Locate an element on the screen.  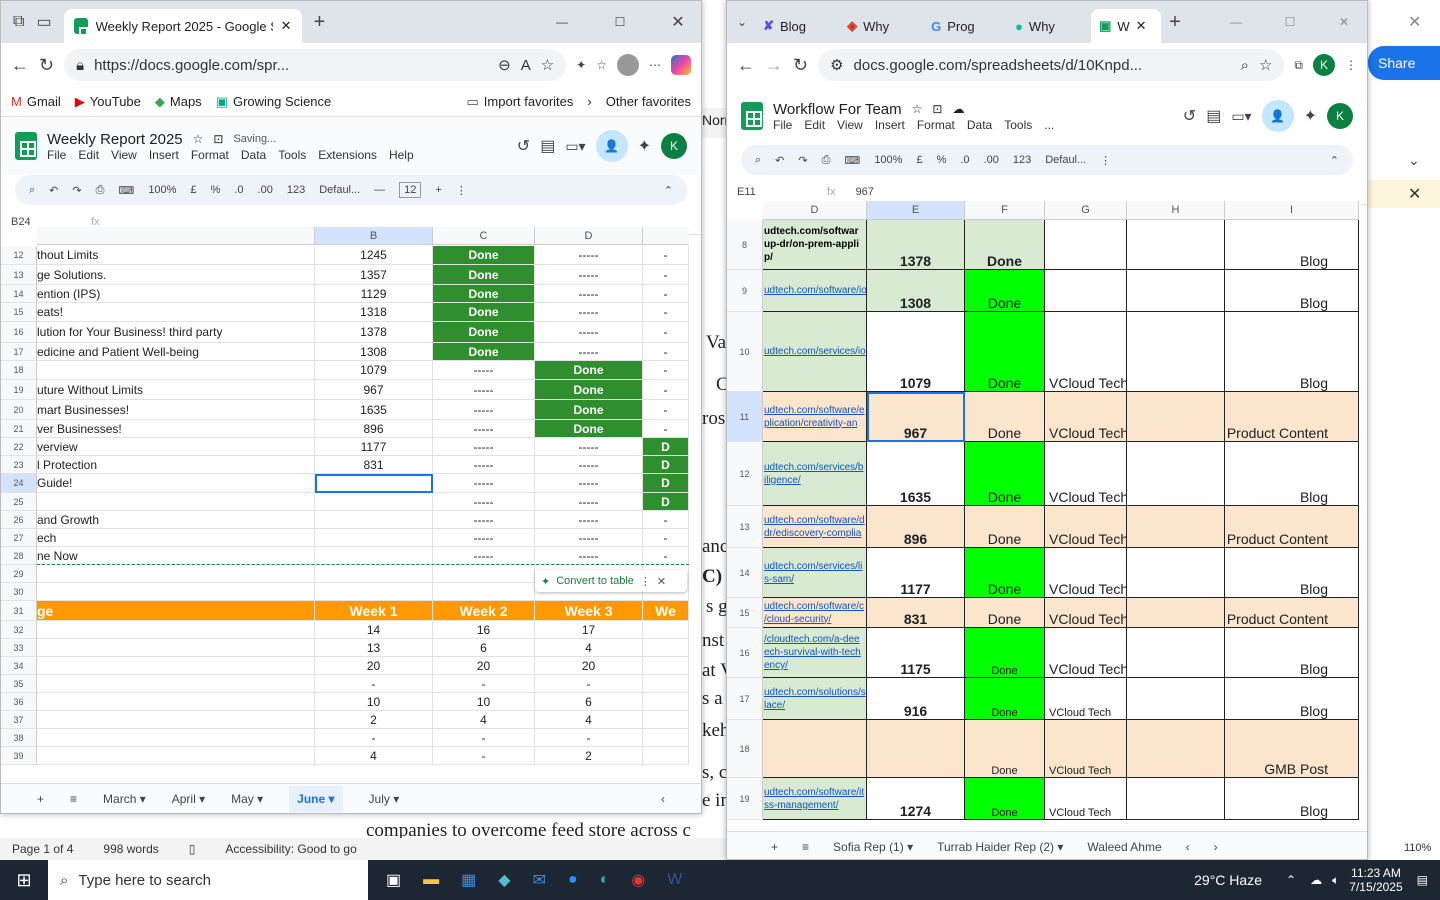
url-cell: udtech.com/services/b iligence/ is located at coordinates (815, 474).